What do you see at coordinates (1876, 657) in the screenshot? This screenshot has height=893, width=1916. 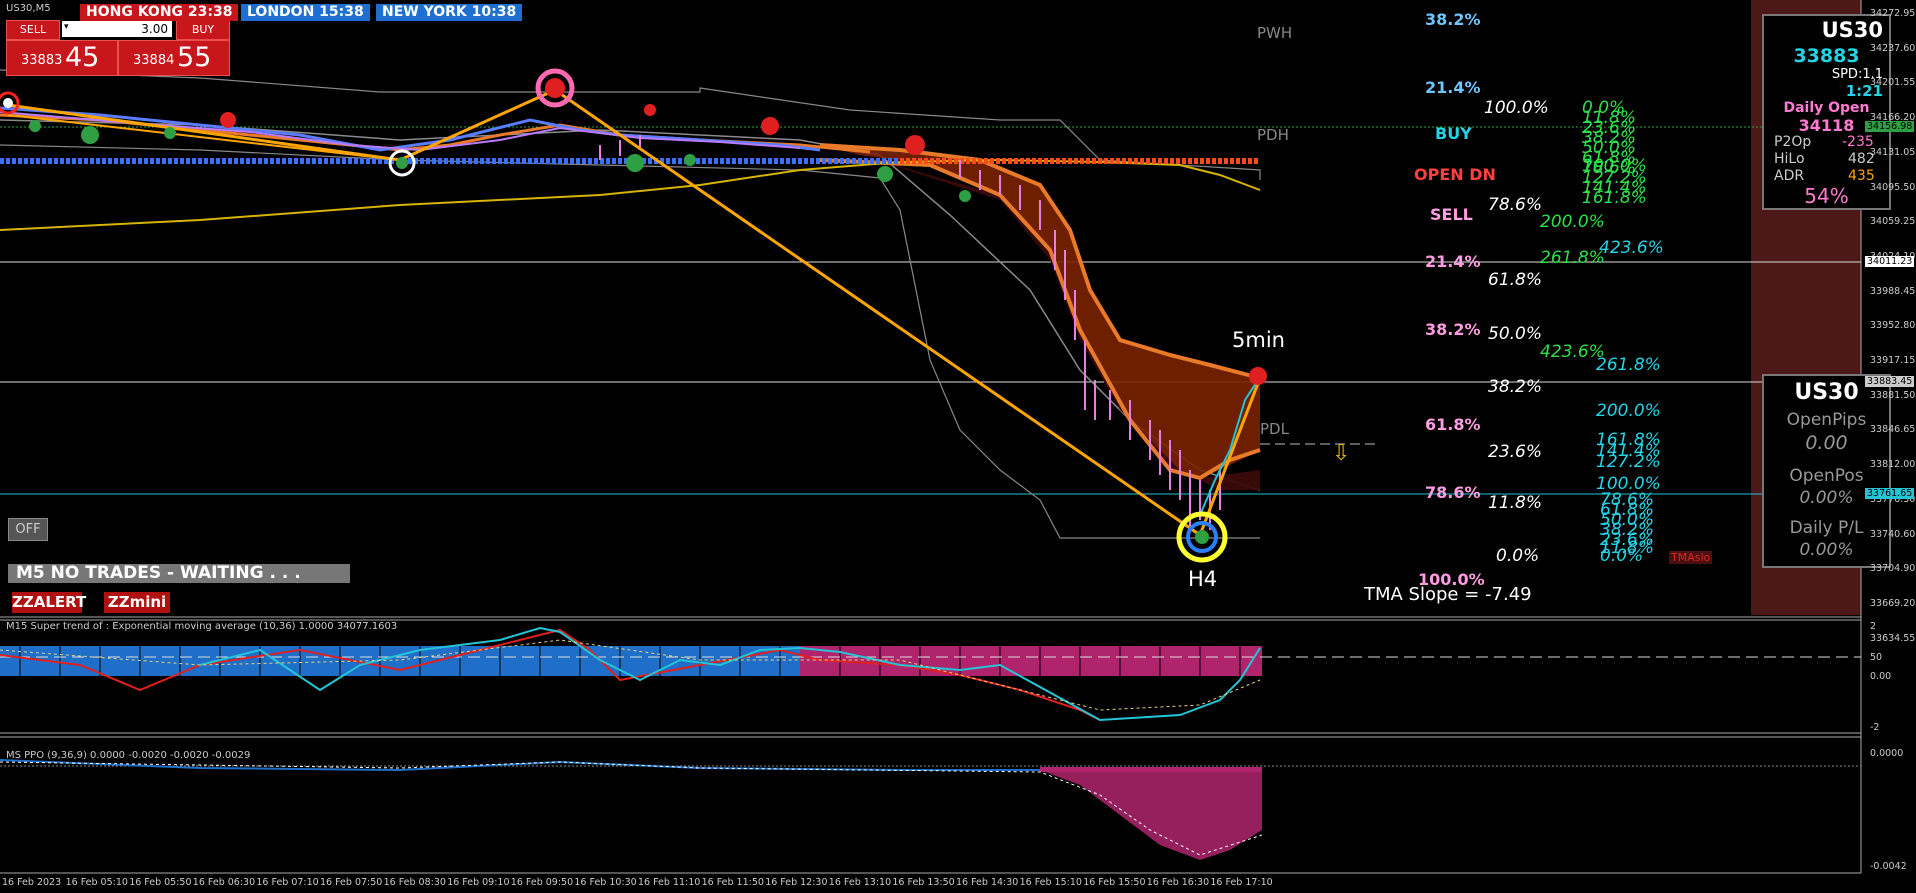 I see `ind1-axis-tick: 50` at bounding box center [1876, 657].